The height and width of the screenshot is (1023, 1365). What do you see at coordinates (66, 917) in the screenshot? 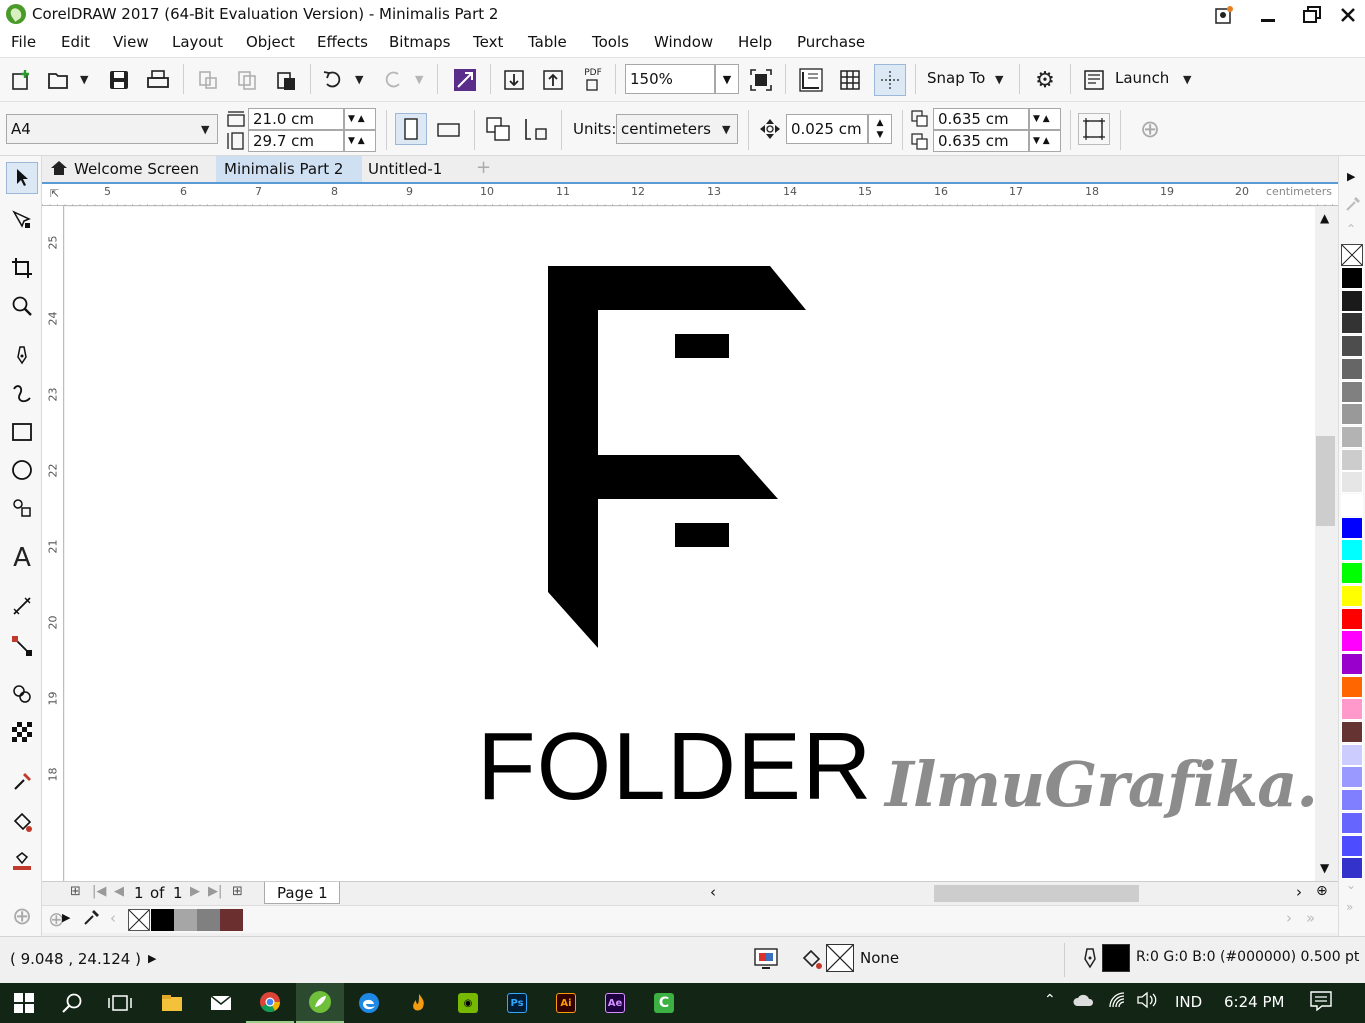
I see `palette-menu-arrow-icon: ▶` at bounding box center [66, 917].